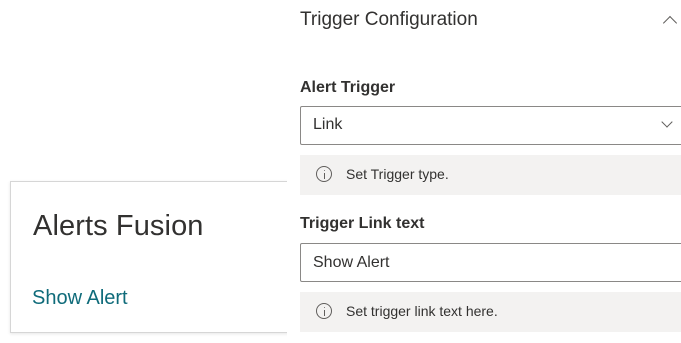  What do you see at coordinates (484, 20) in the screenshot?
I see `trigger-configuration-group-header: Trigger Configuration` at bounding box center [484, 20].